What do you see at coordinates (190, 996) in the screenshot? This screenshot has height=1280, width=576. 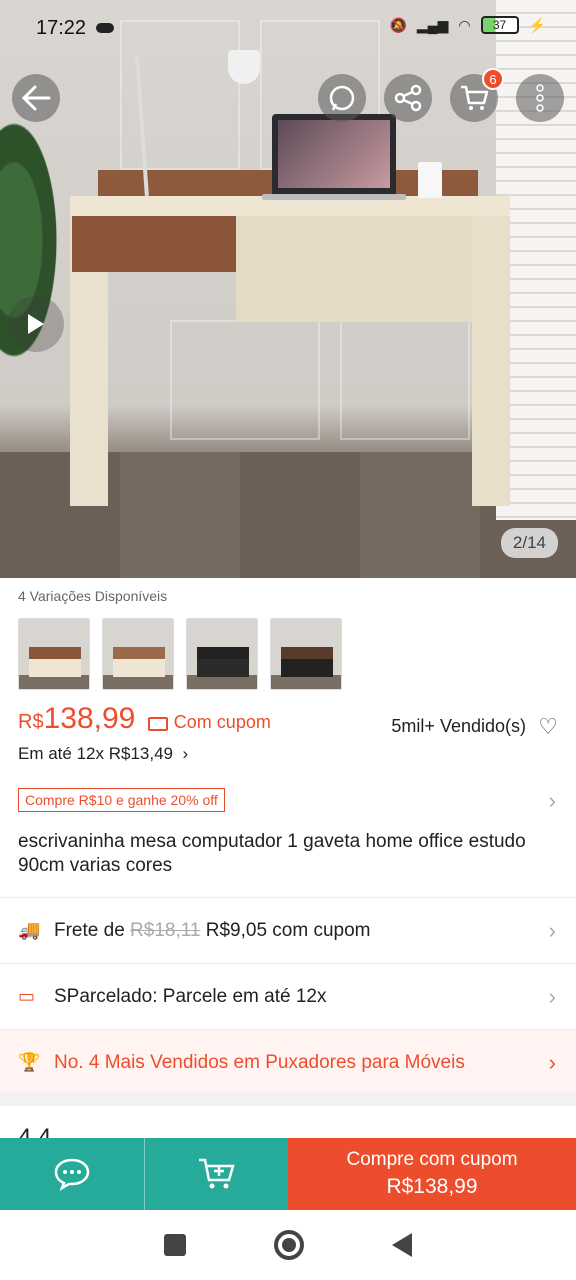 I see `installment-plan-text: SParcelado: Parcele em até 12x` at bounding box center [190, 996].